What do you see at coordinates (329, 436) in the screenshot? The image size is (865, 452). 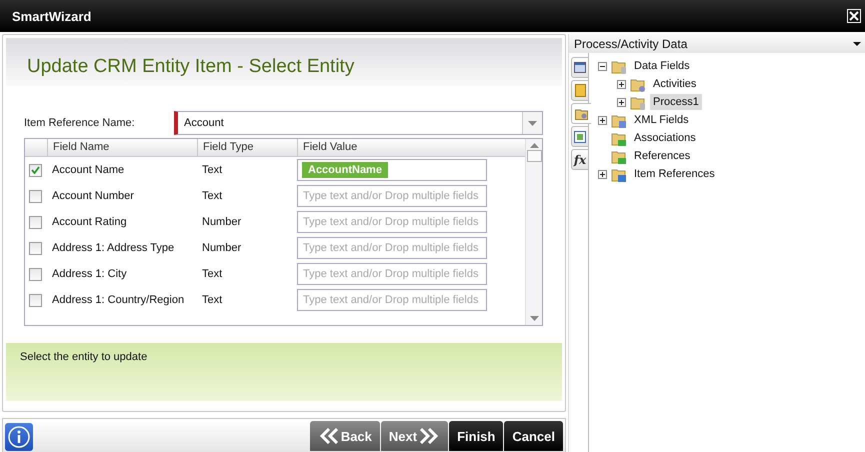 I see `double-chevron-left-icon` at bounding box center [329, 436].